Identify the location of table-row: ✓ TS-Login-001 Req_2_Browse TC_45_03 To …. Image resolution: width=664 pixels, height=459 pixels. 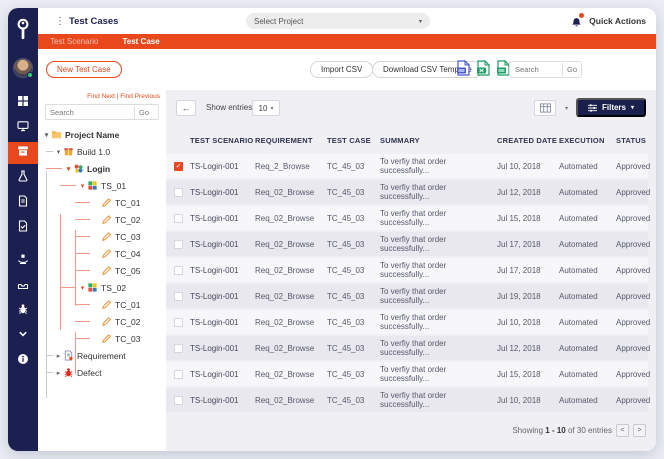
(408, 166).